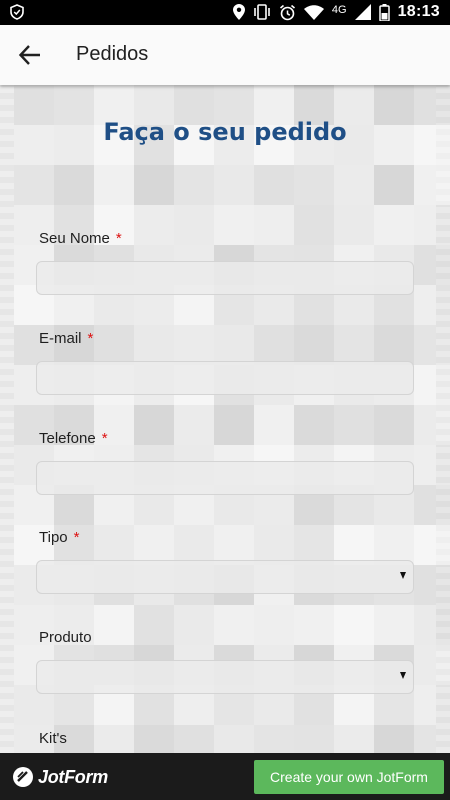 The height and width of the screenshot is (800, 450). What do you see at coordinates (313, 12) in the screenshot?
I see `wifi-icon` at bounding box center [313, 12].